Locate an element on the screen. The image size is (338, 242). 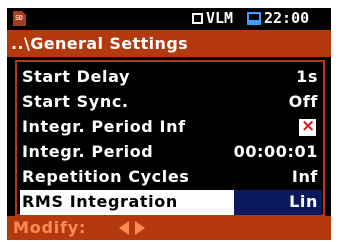
sd-card-icon: SD is located at coordinates (19, 18).